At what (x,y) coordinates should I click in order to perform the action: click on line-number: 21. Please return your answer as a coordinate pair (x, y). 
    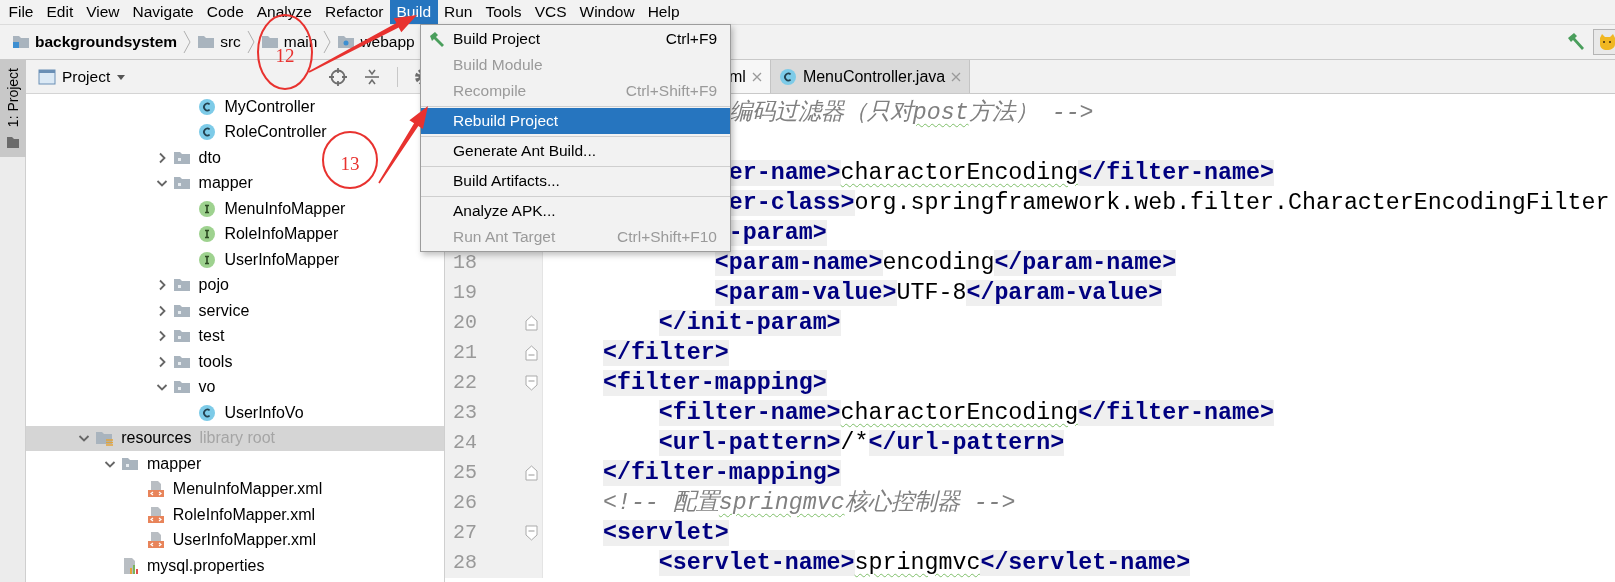
    Looking at the image, I should click on (465, 353).